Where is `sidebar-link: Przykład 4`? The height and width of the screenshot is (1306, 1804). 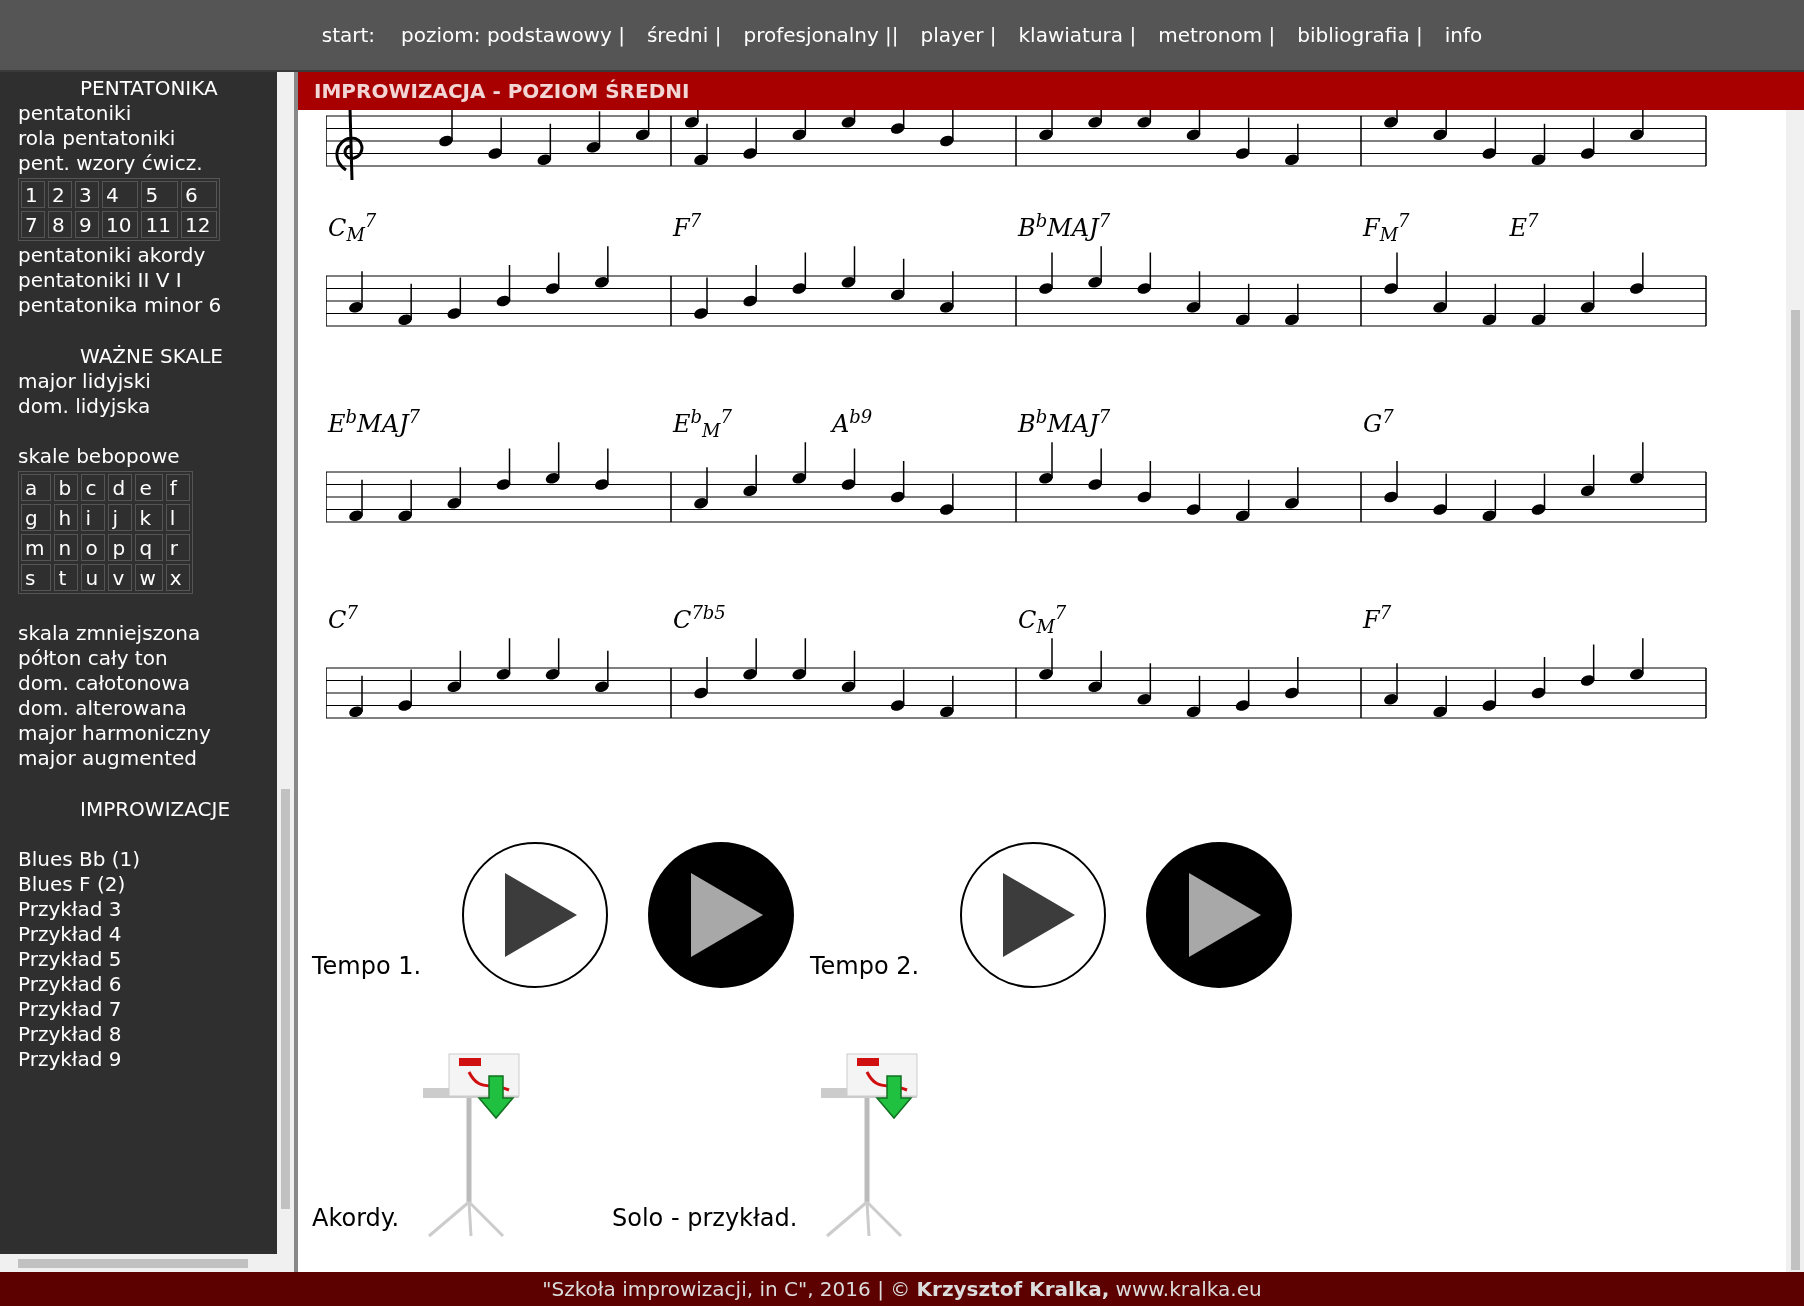
sidebar-link: Przykład 4 is located at coordinates (70, 934).